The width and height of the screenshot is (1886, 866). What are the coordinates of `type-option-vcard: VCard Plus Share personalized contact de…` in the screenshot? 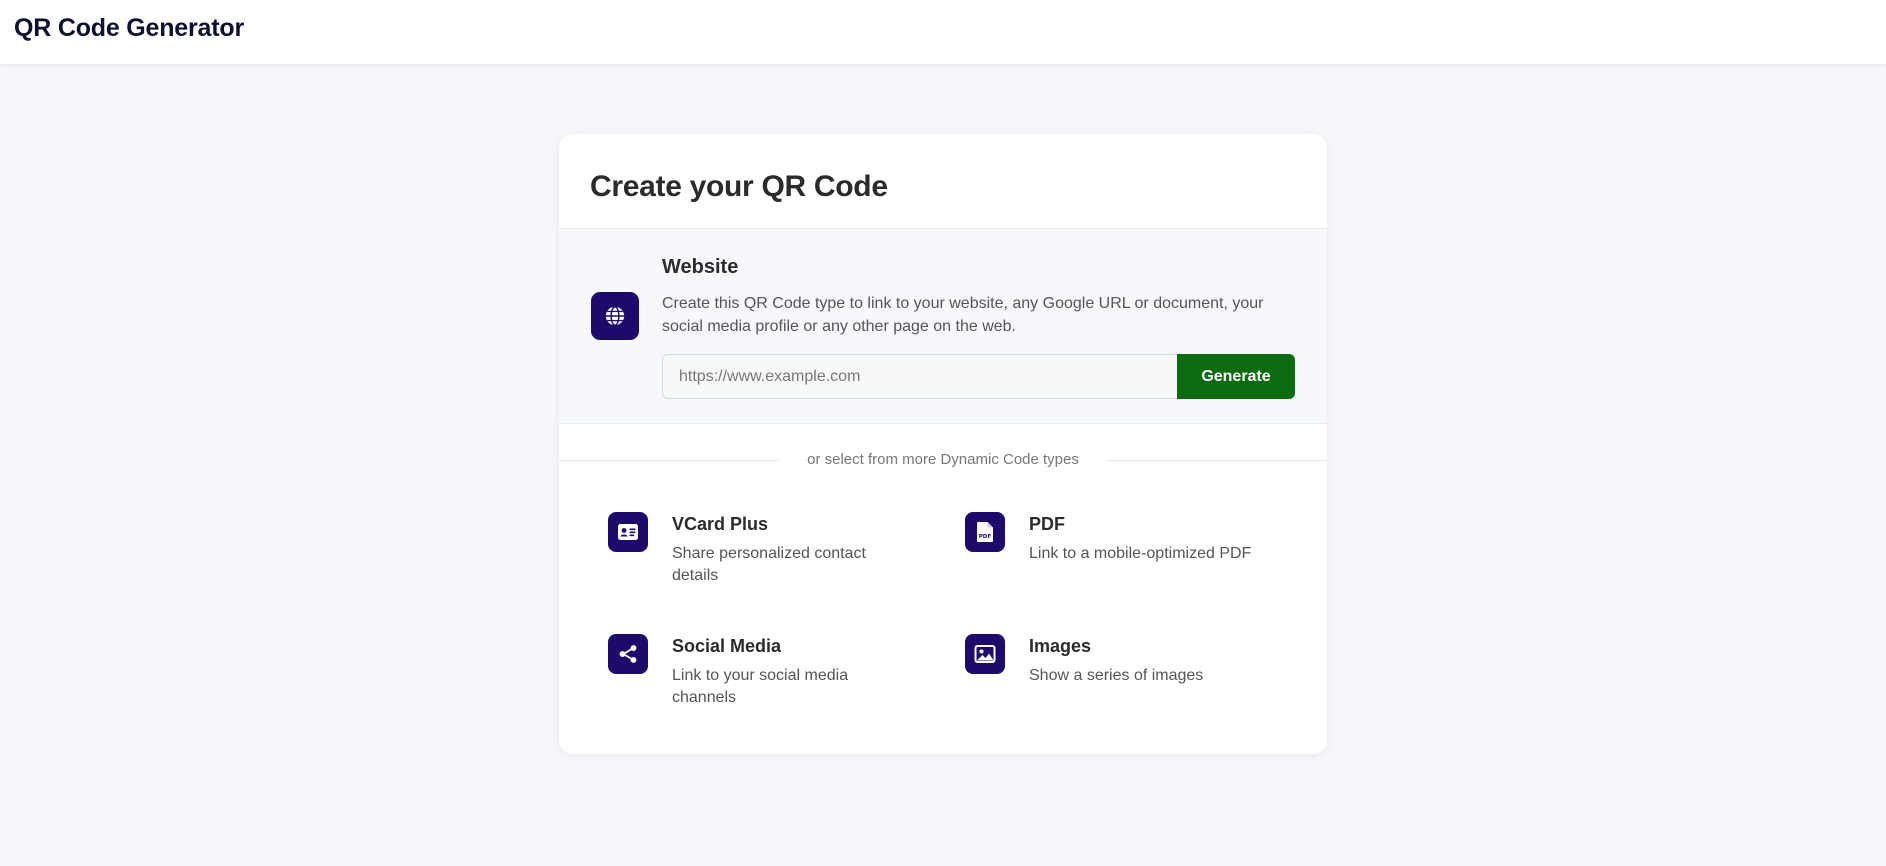 It's located at (768, 557).